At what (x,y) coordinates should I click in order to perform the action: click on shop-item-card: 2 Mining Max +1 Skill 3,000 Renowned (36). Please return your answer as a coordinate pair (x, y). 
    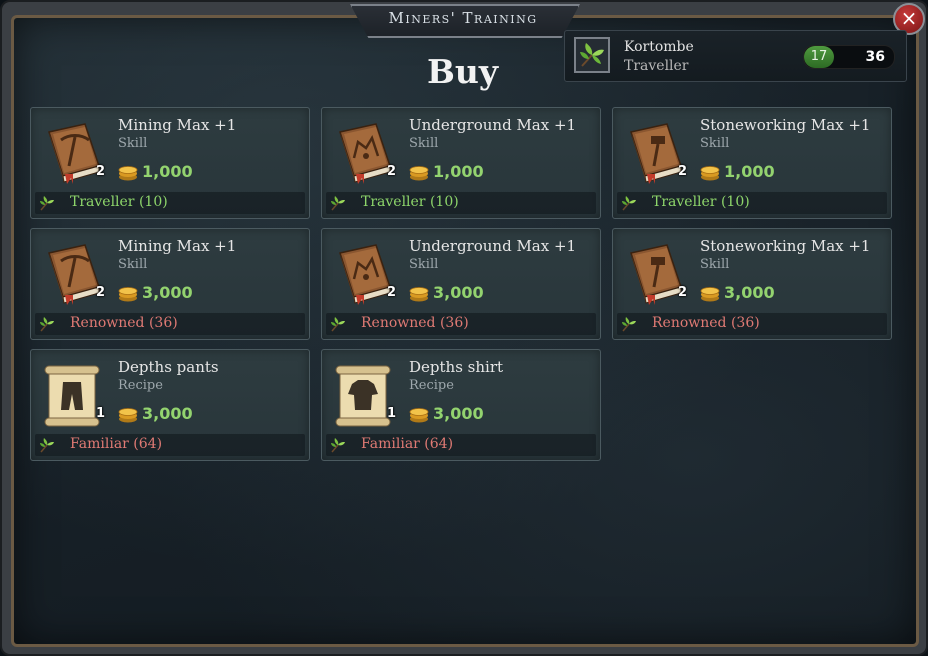
    Looking at the image, I should click on (170, 284).